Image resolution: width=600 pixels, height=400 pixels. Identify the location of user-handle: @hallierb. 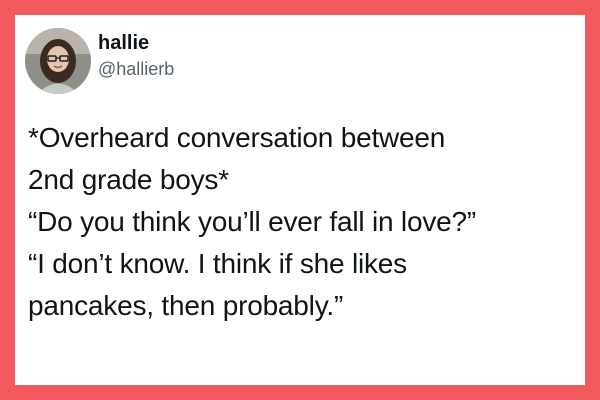
(136, 69).